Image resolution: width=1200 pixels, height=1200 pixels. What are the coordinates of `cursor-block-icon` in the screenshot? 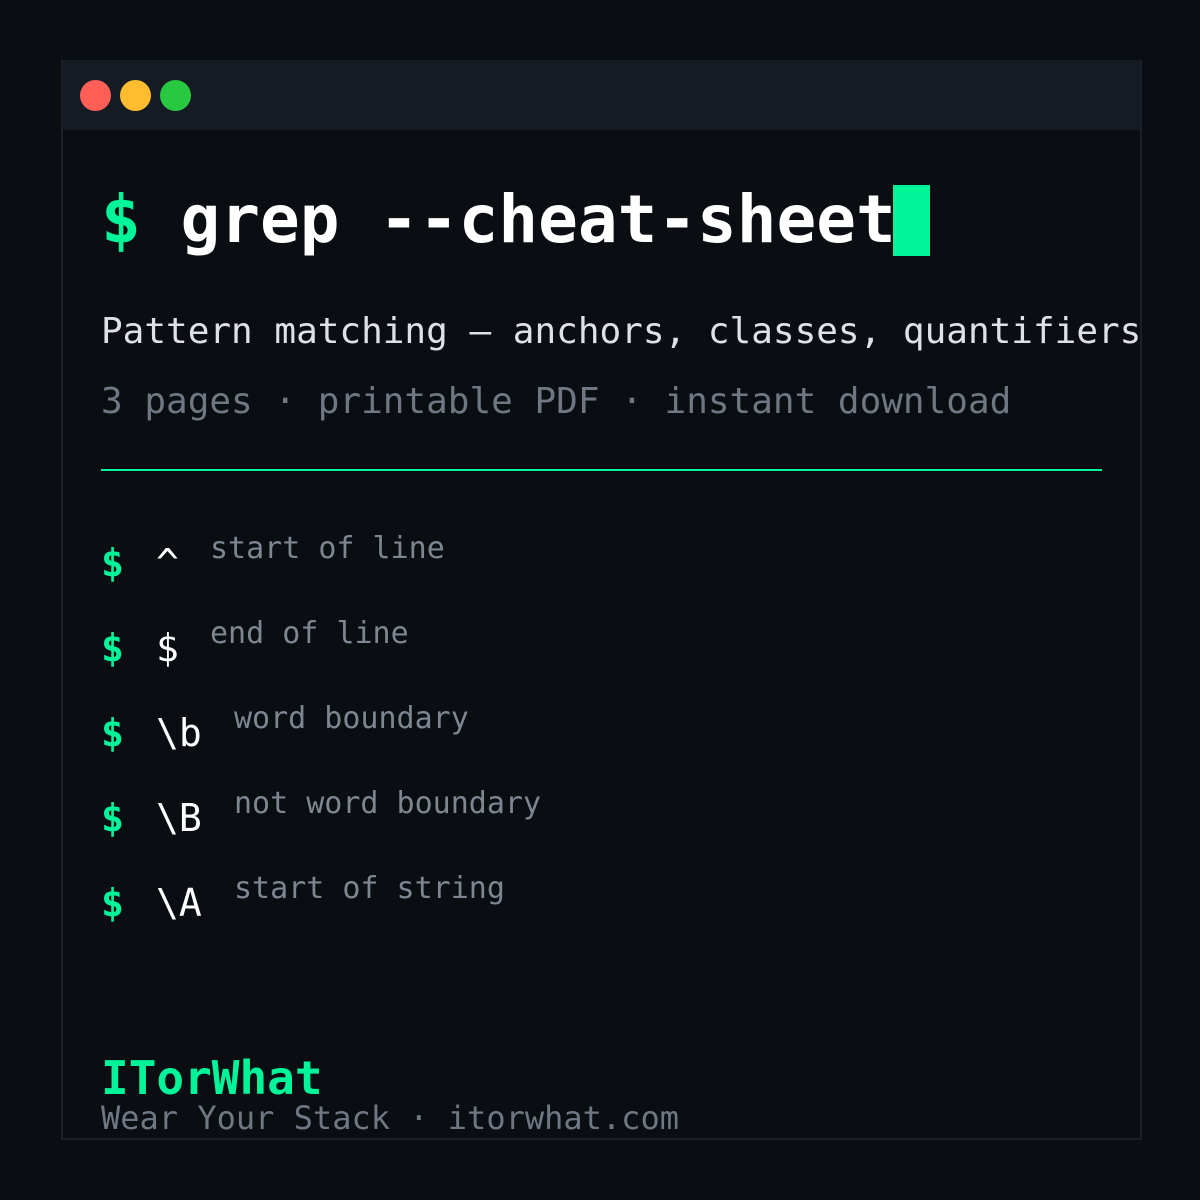 It's located at (911, 220).